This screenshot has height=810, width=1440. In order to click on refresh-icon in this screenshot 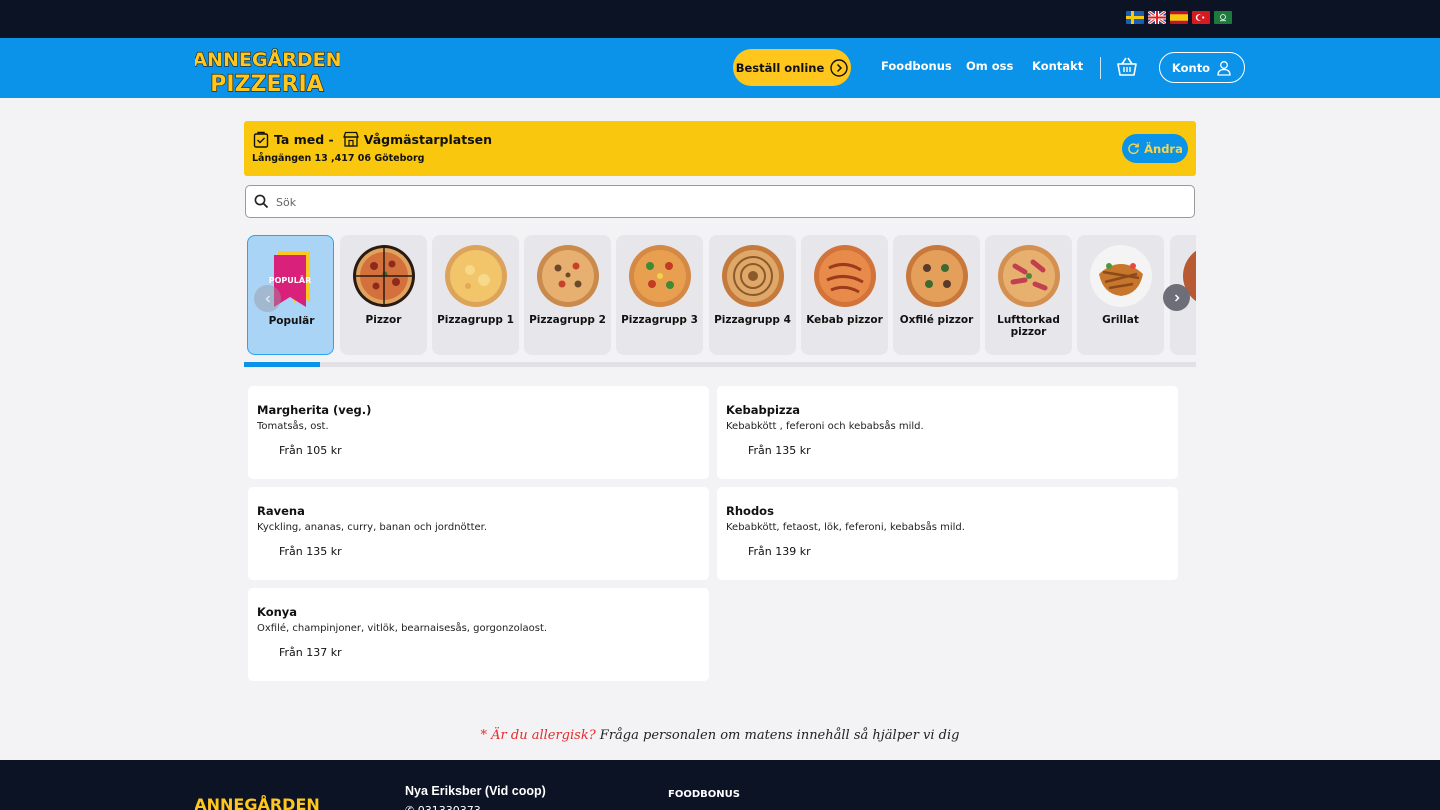, I will do `click(1133, 149)`.